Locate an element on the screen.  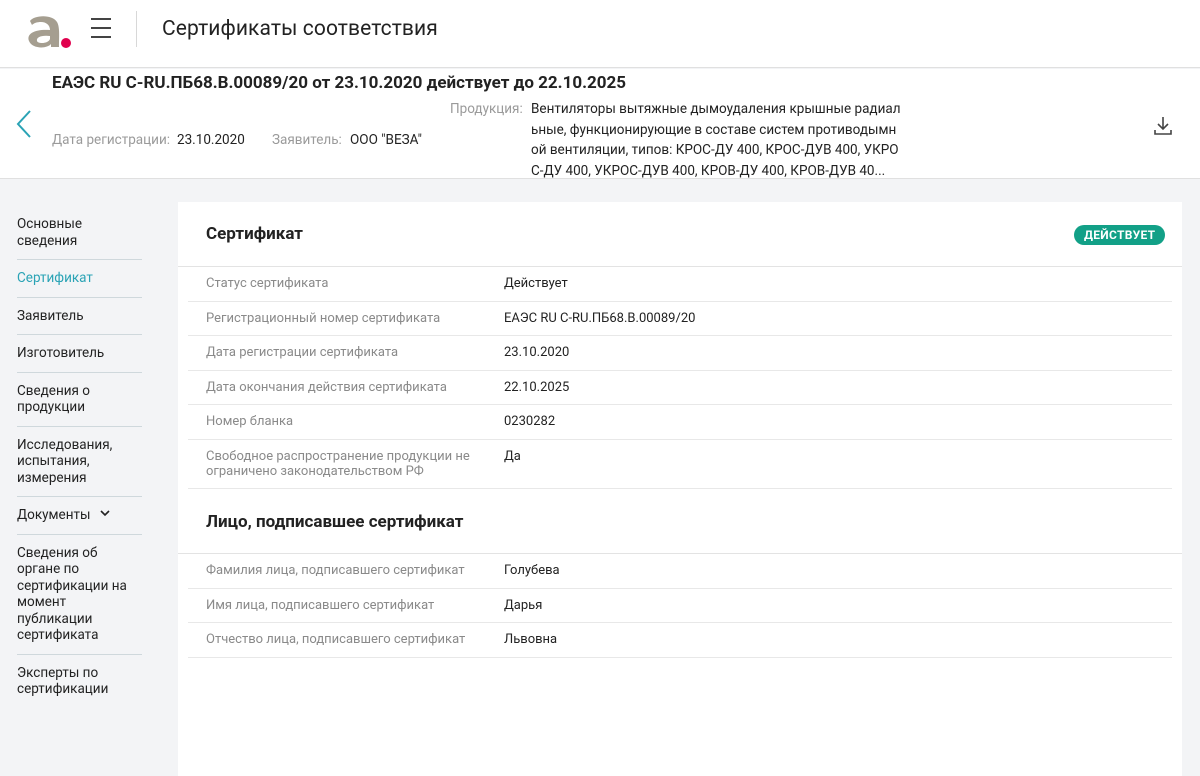
reg-date-value: 23.10.2020 is located at coordinates (211, 140).